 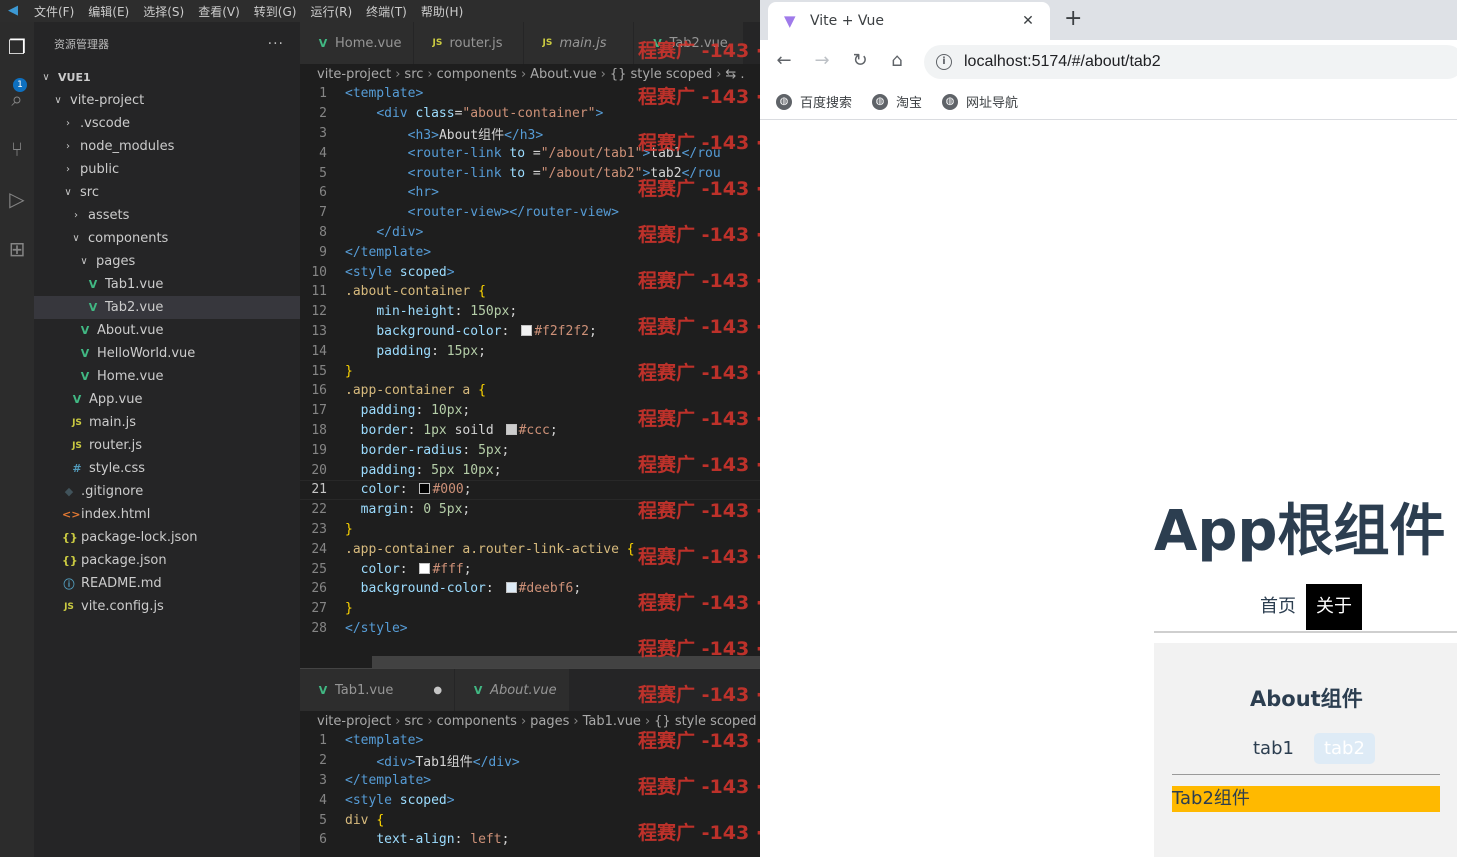 I want to click on editor-tab: JS router.js, so click(x=469, y=43).